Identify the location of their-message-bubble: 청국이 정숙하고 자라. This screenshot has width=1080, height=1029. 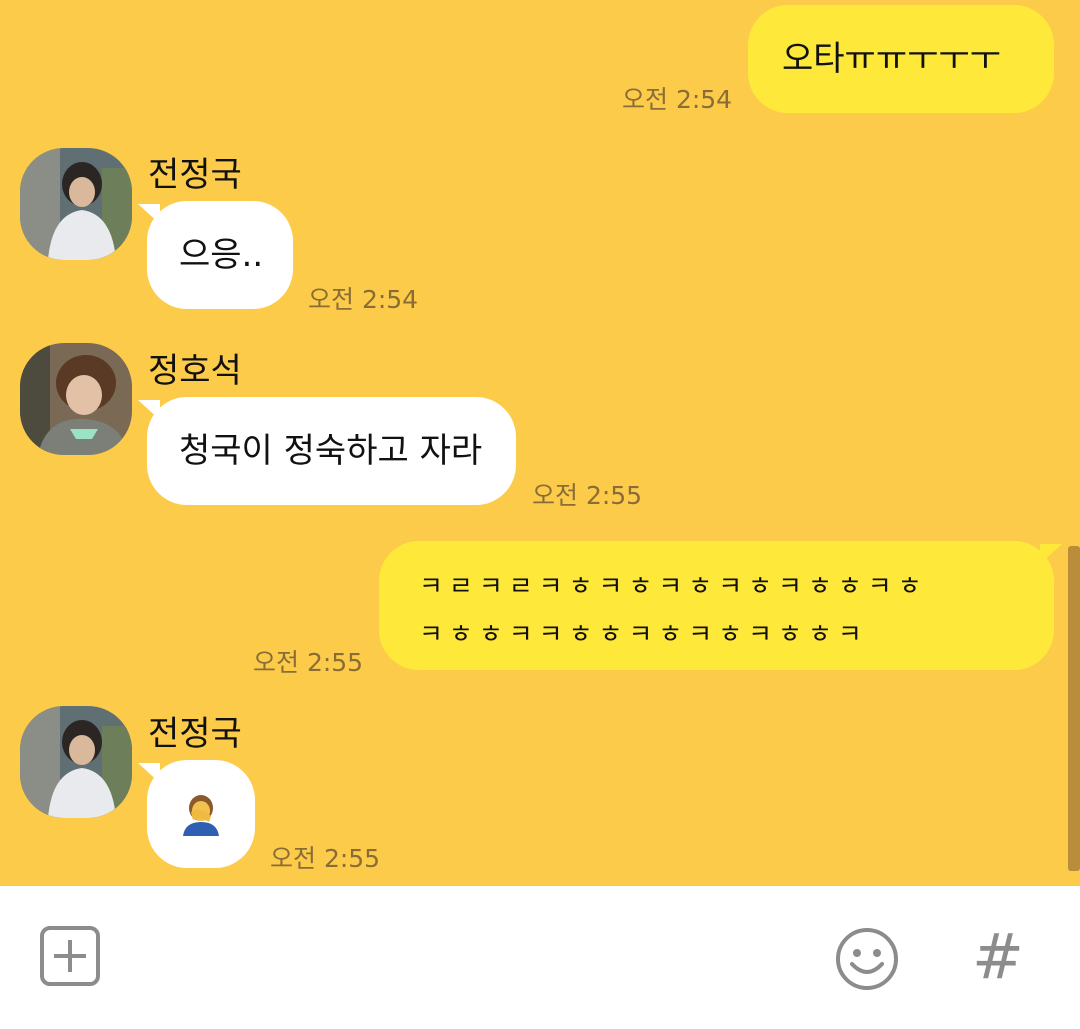
(331, 451).